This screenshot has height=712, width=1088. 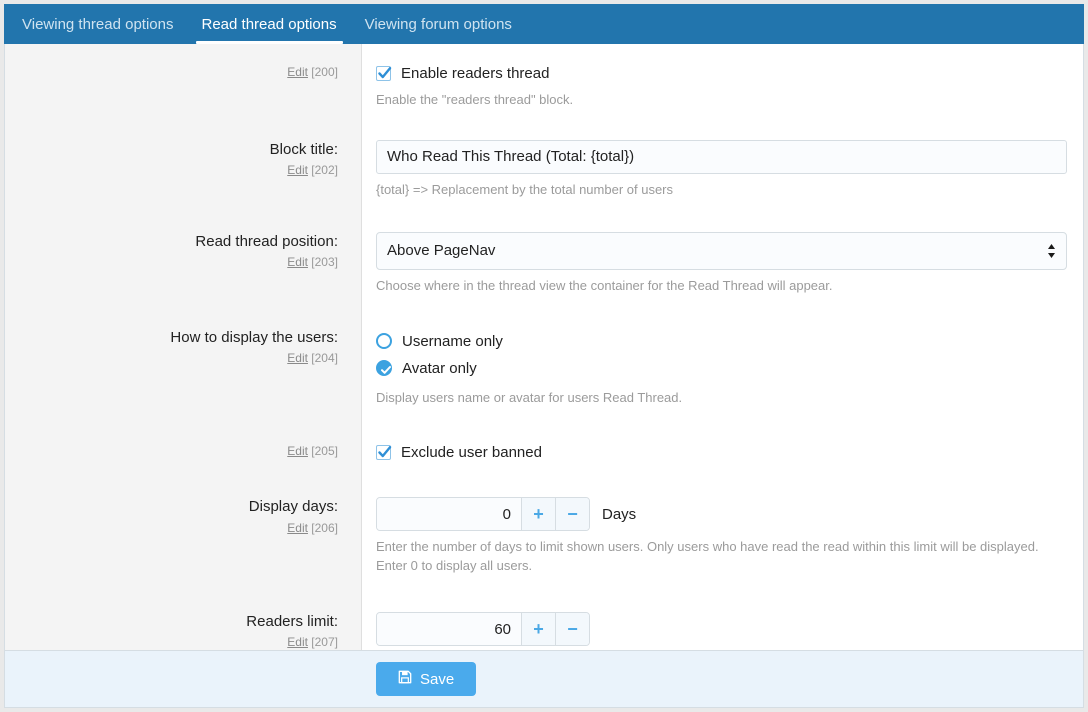 I want to click on row-label-col: Readers limit: Edit [207], so click(x=183, y=631).